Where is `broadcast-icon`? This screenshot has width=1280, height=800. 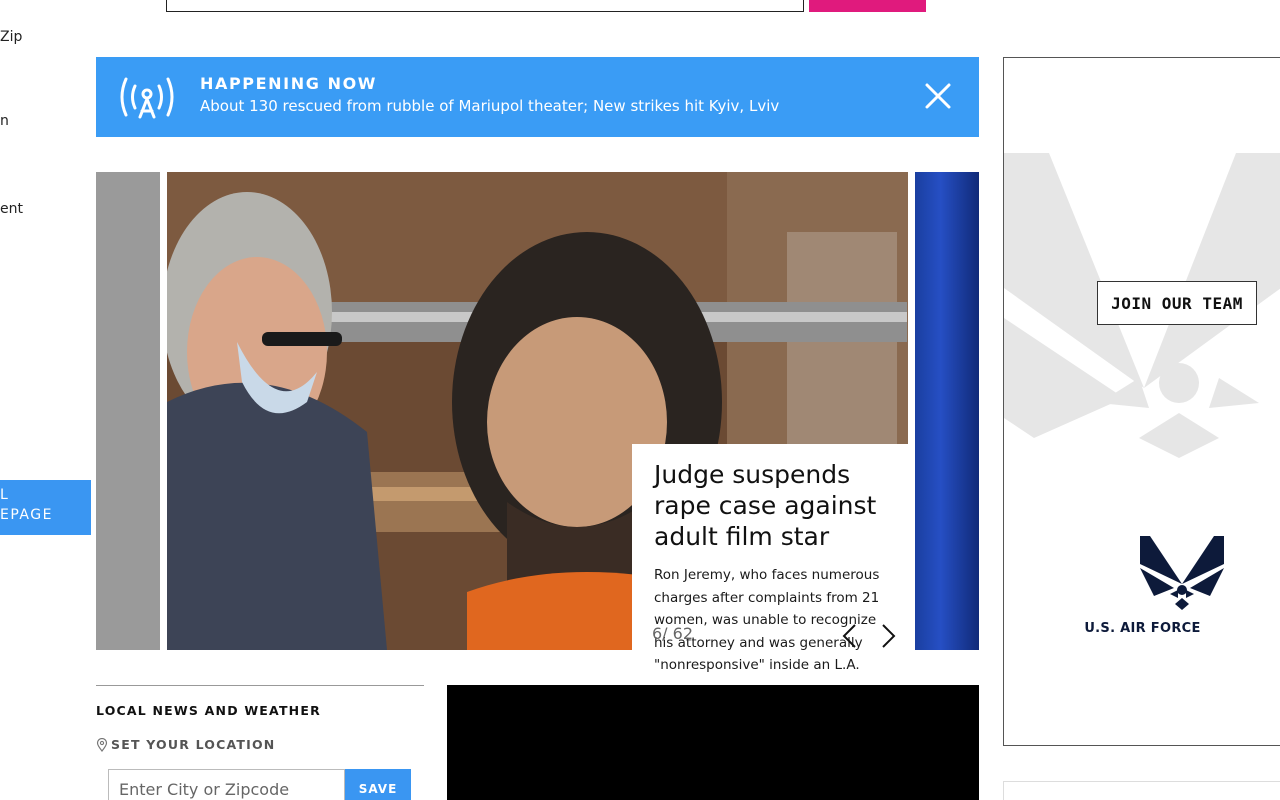 broadcast-icon is located at coordinates (147, 98).